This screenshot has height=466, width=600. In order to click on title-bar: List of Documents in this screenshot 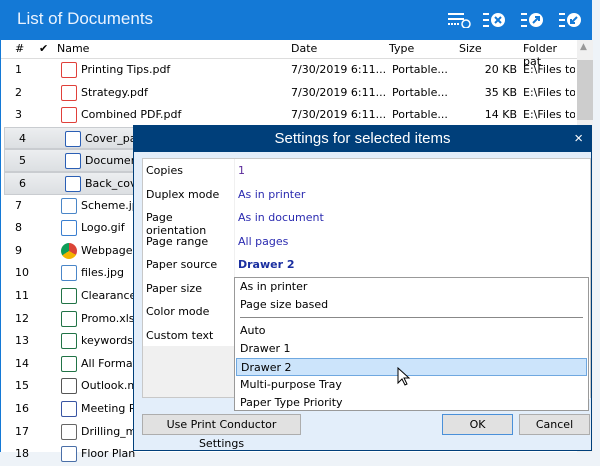, I will do `click(296, 20)`.